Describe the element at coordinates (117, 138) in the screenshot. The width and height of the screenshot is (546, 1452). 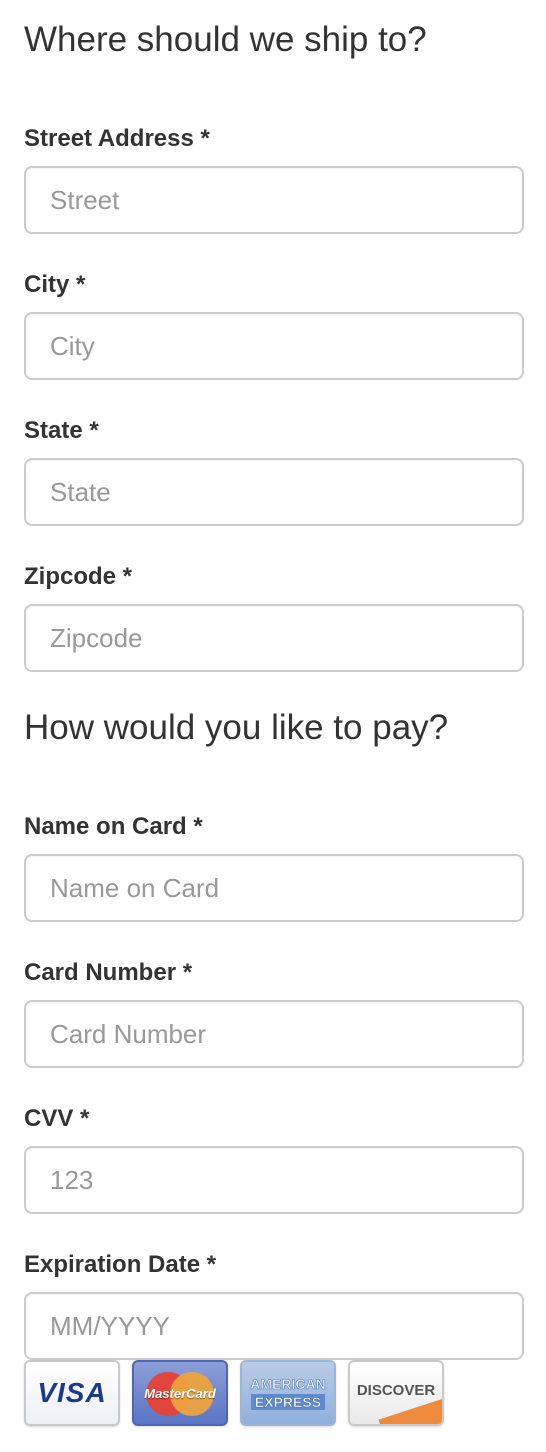
I see `street-address-label: Street Address *` at that location.